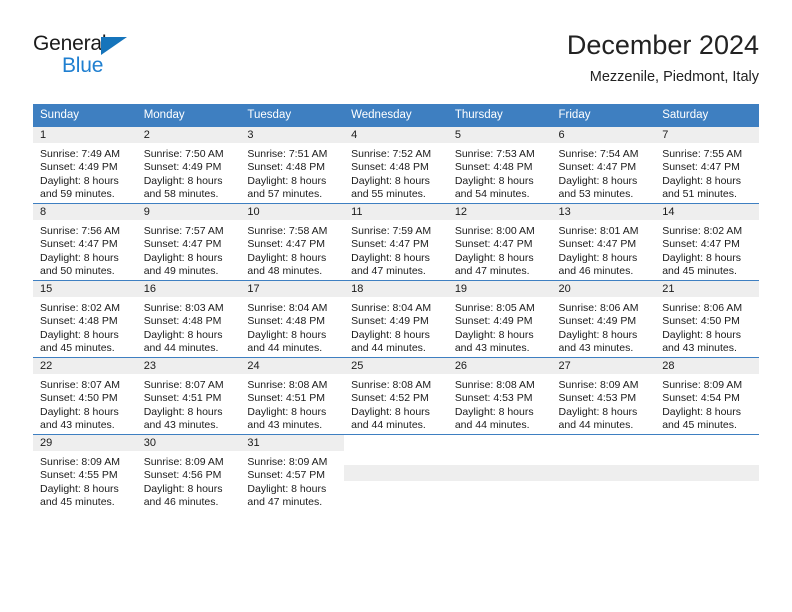 This screenshot has width=792, height=612. Describe the element at coordinates (598, 154) in the screenshot. I see `sunrise-time: Sunrise: 7:54 AM` at that location.